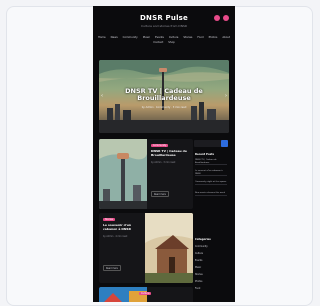 The width and height of the screenshot is (320, 306). Describe the element at coordinates (205, 154) in the screenshot. I see `recent-posts-title: Recent Posts` at that location.